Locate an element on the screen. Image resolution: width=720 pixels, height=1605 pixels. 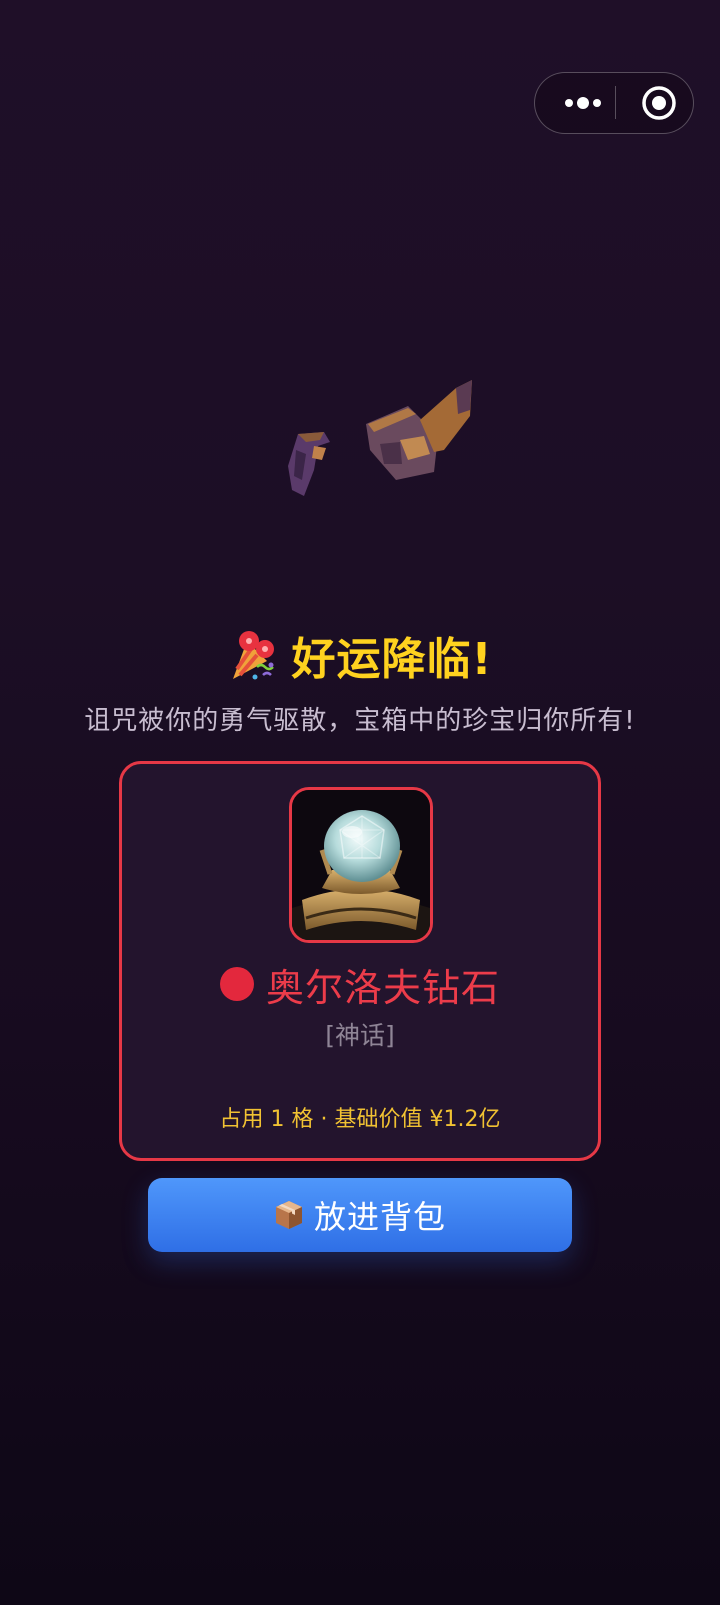
put-in-bag-label: 放进背包 is located at coordinates (379, 1217).